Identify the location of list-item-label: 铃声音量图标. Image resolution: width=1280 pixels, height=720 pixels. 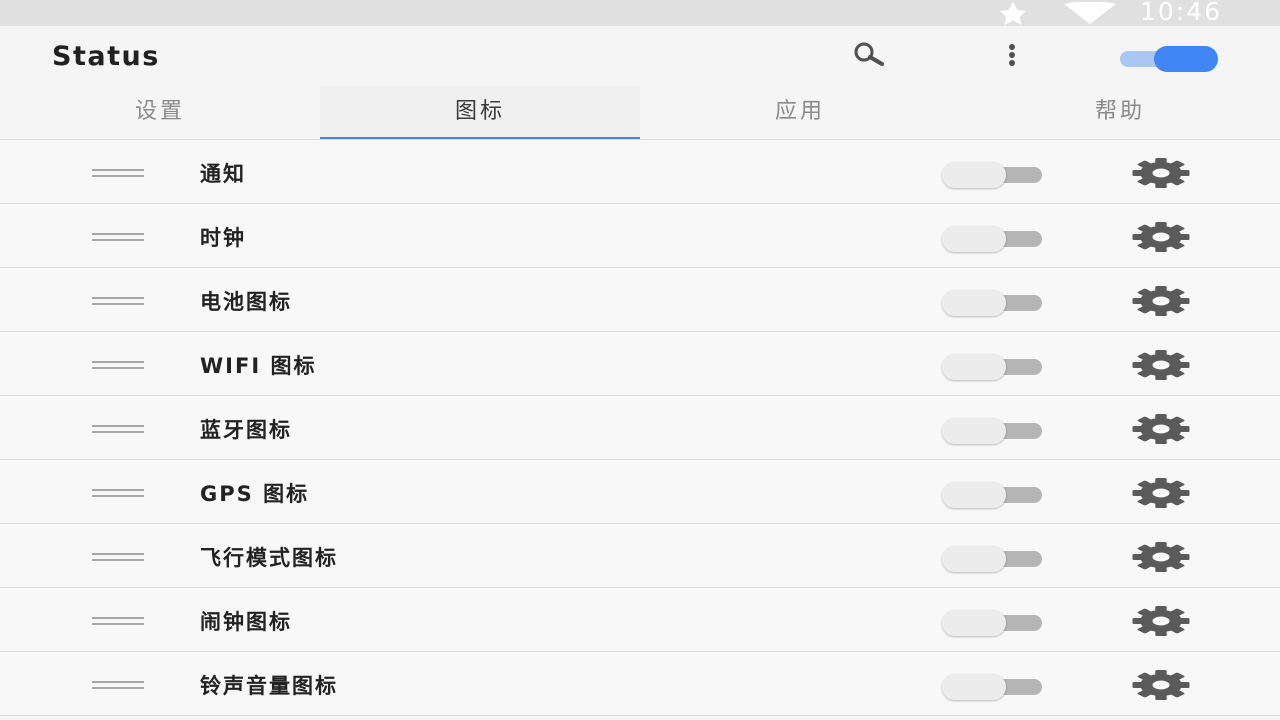
(269, 686).